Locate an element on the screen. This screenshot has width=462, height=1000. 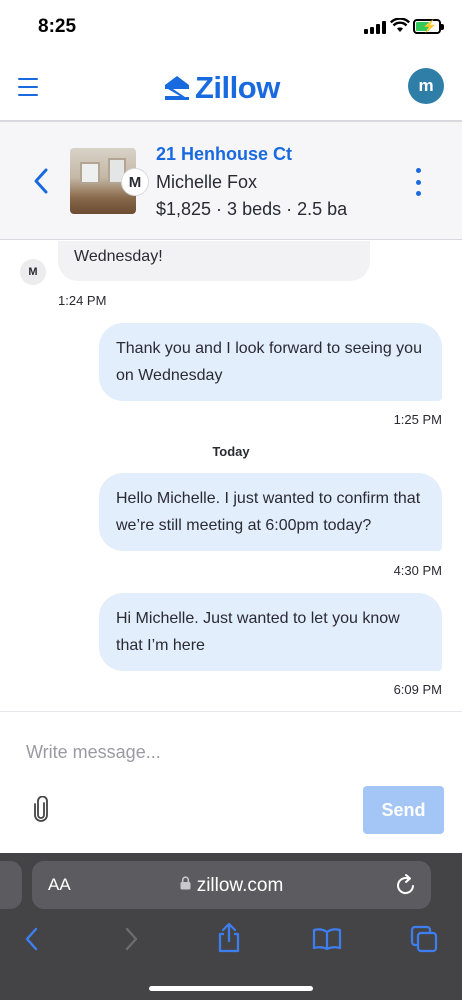
user-avatar: m is located at coordinates (426, 86).